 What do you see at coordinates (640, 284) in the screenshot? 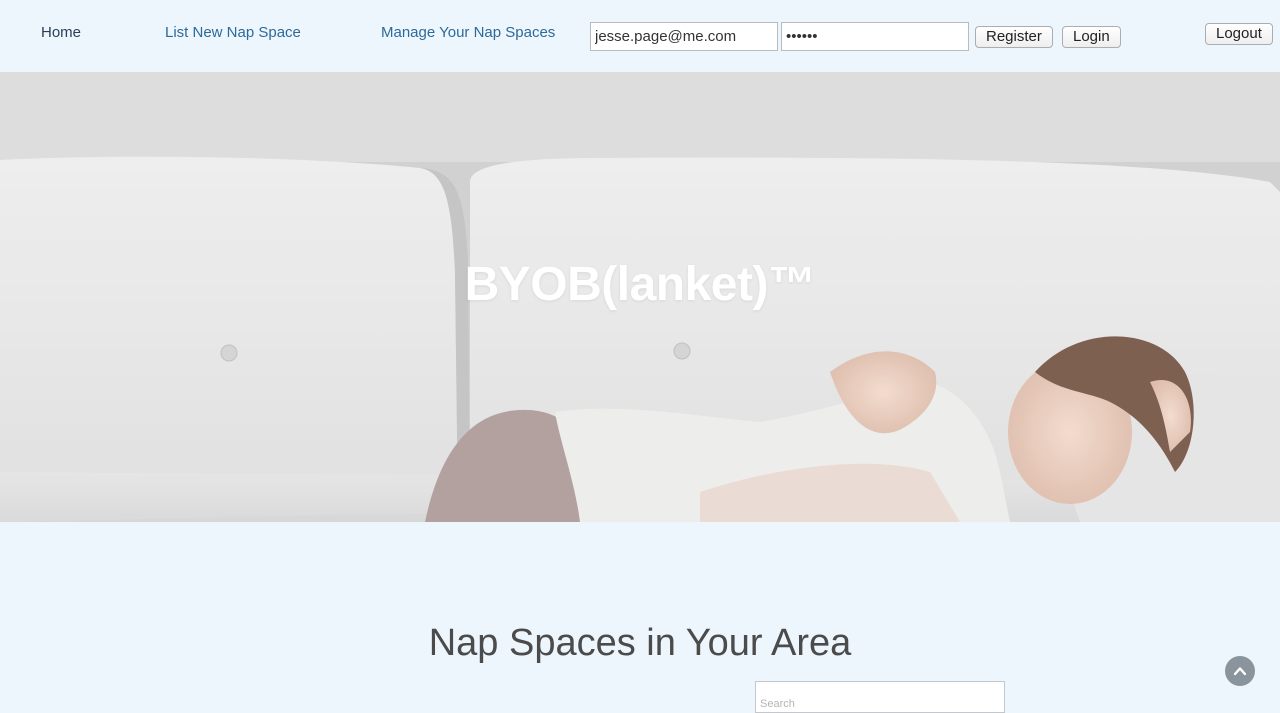
I see `hero-title: BYOB(lanket)™` at bounding box center [640, 284].